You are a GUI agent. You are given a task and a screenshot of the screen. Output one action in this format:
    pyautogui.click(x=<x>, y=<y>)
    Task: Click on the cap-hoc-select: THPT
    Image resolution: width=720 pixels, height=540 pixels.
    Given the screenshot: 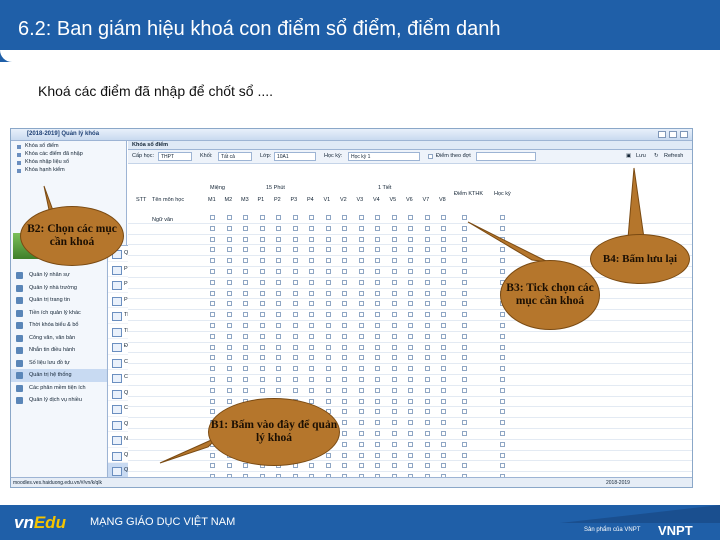 What is the action you would take?
    pyautogui.click(x=175, y=156)
    